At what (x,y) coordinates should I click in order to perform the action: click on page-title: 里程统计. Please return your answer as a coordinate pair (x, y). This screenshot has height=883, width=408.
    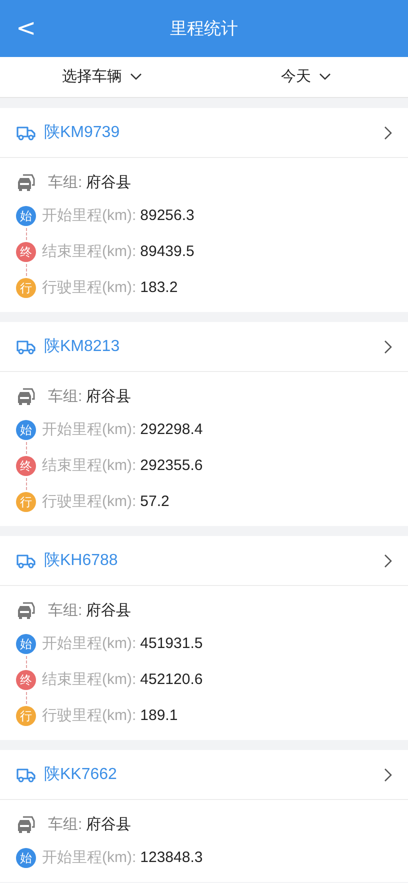
    Looking at the image, I should click on (204, 29).